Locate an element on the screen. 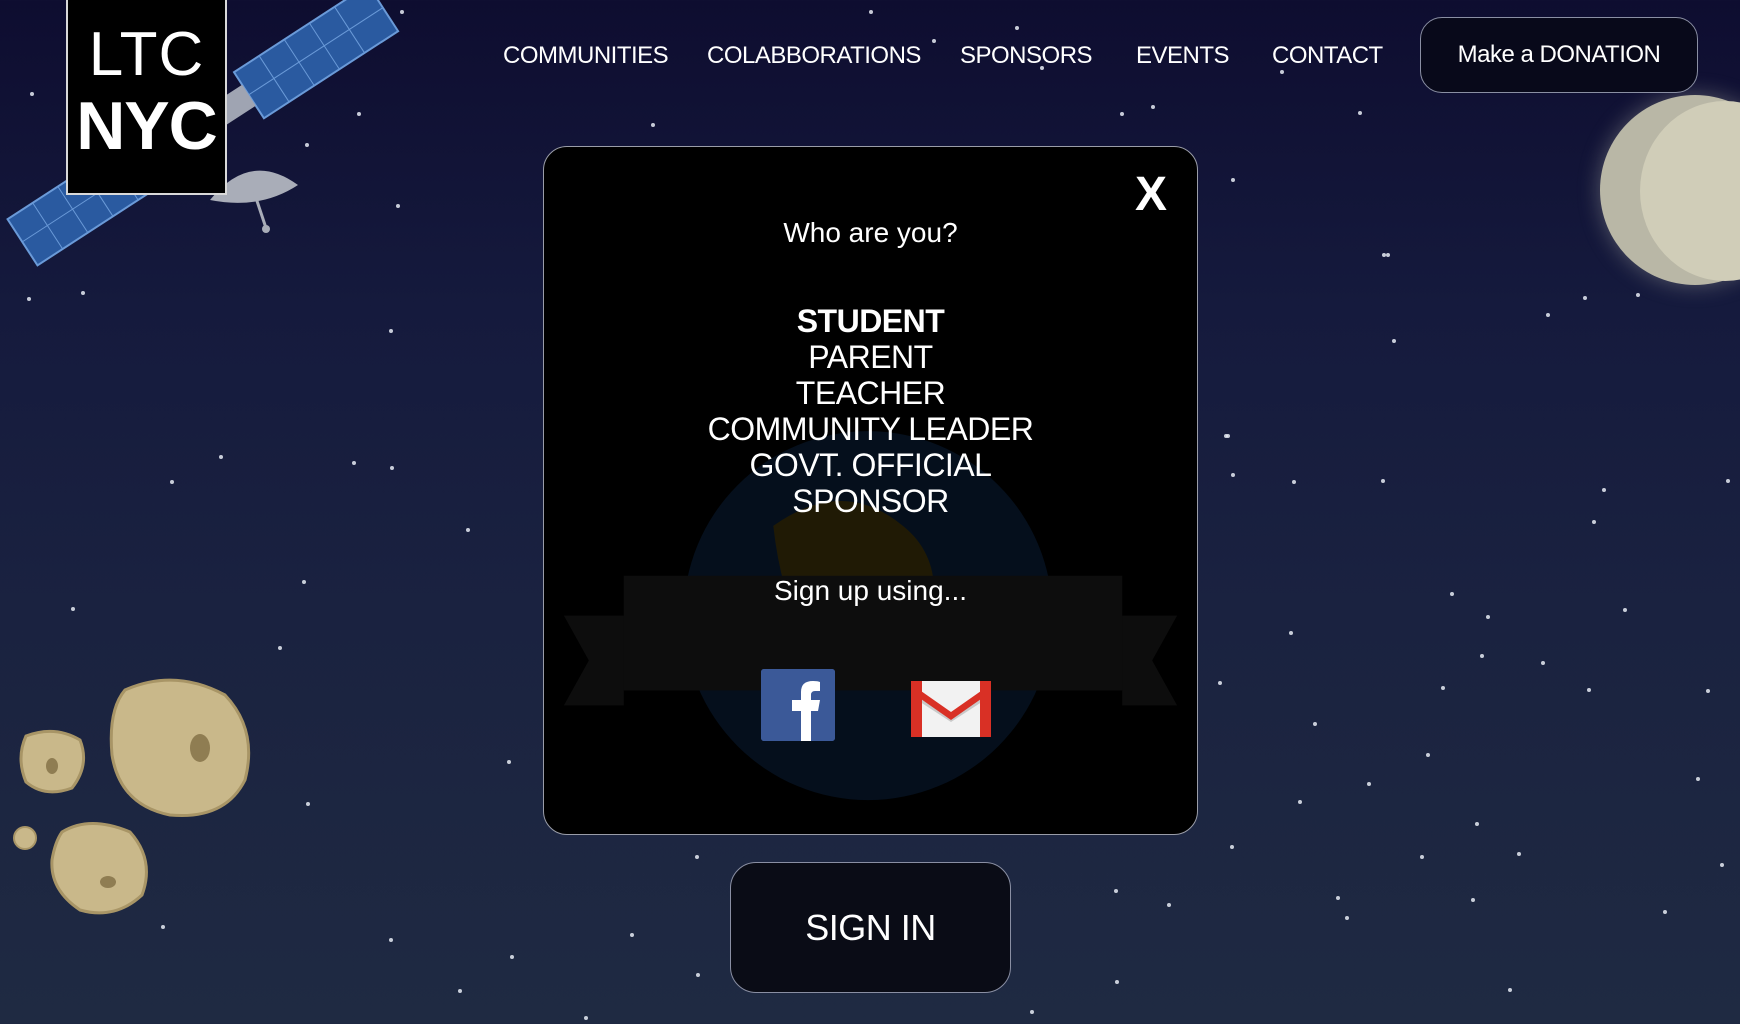 The image size is (1740, 1024). nav-events: EVENTS is located at coordinates (1183, 56).